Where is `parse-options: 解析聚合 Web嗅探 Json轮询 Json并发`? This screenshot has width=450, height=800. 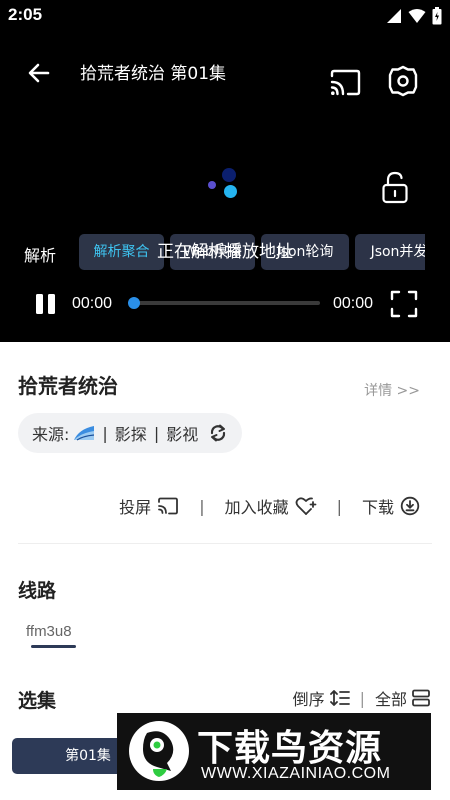 parse-options: 解析聚合 Web嗅探 Json轮询 Json并发 is located at coordinates (252, 252).